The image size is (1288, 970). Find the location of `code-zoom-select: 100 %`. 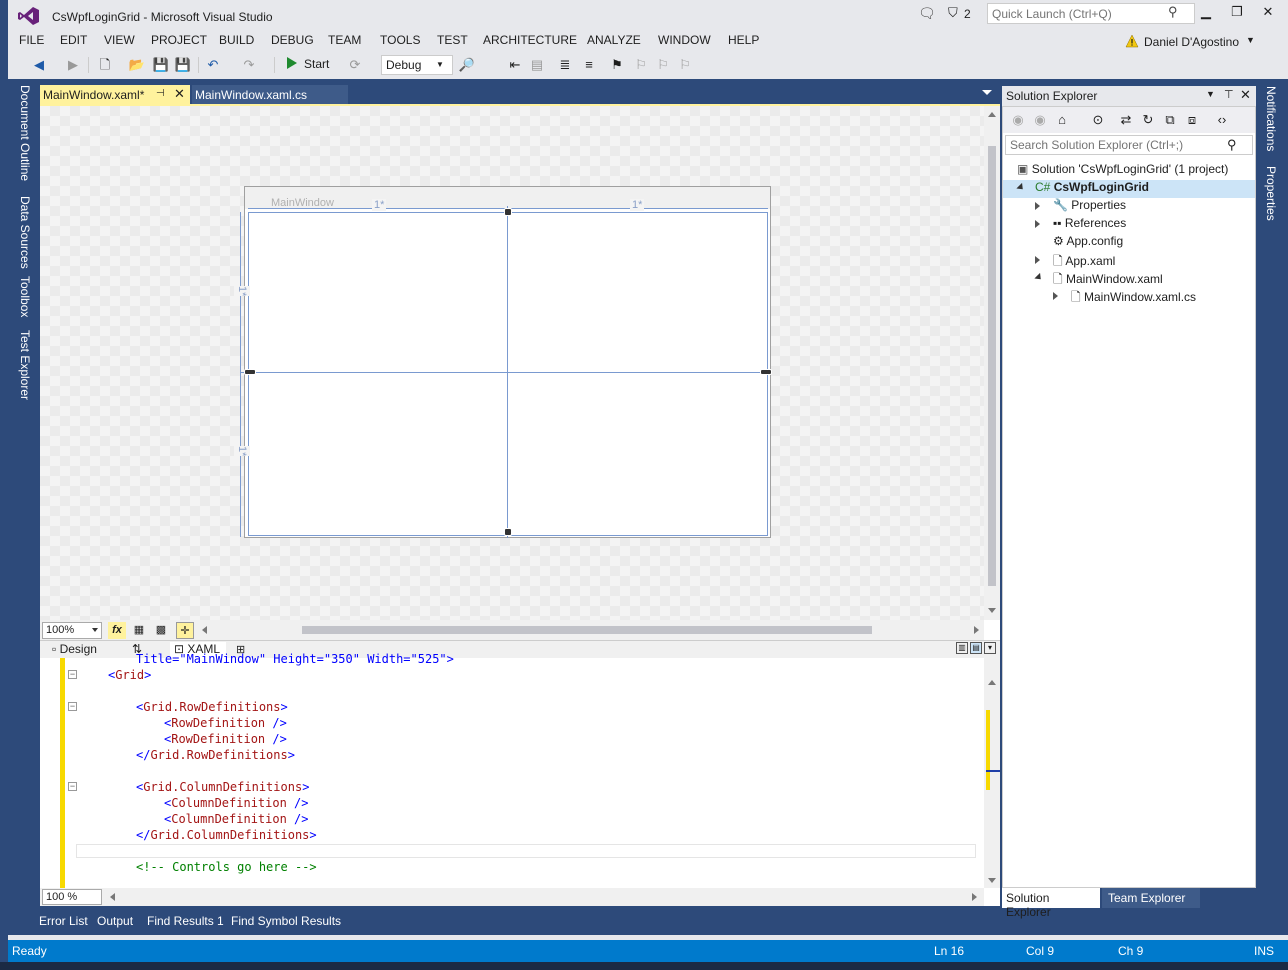

code-zoom-select: 100 % is located at coordinates (72, 897).